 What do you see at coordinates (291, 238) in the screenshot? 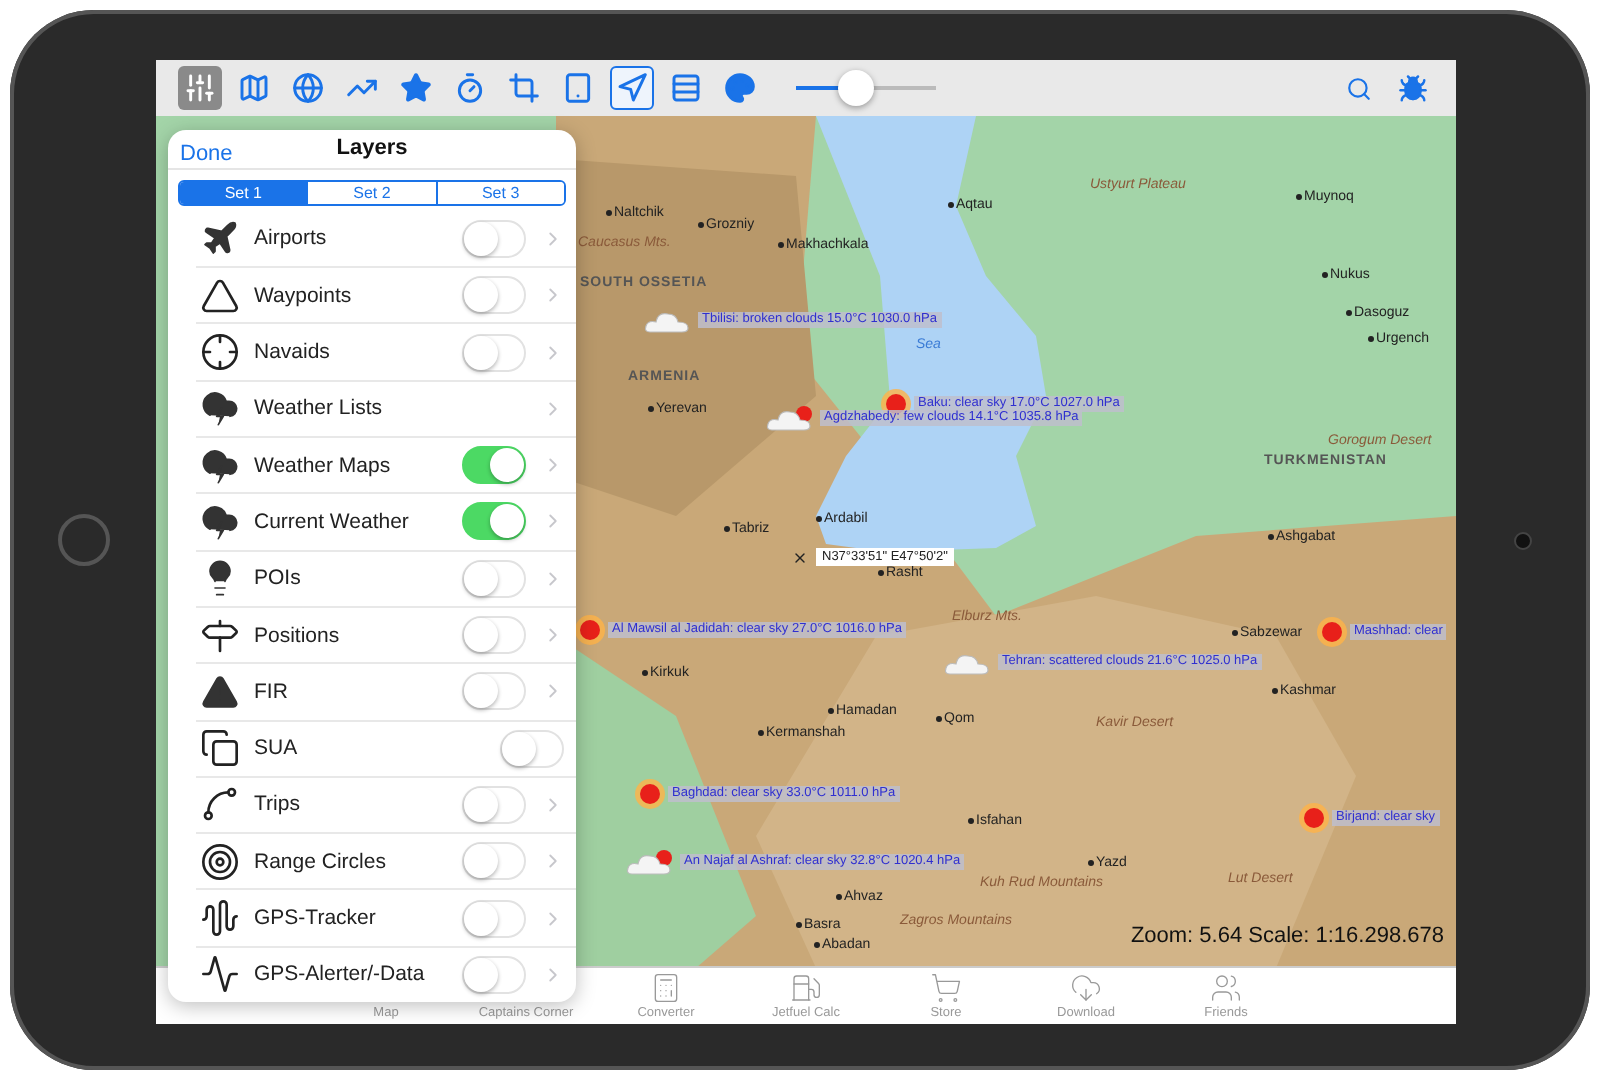
I see `layer-label: Airports` at bounding box center [291, 238].